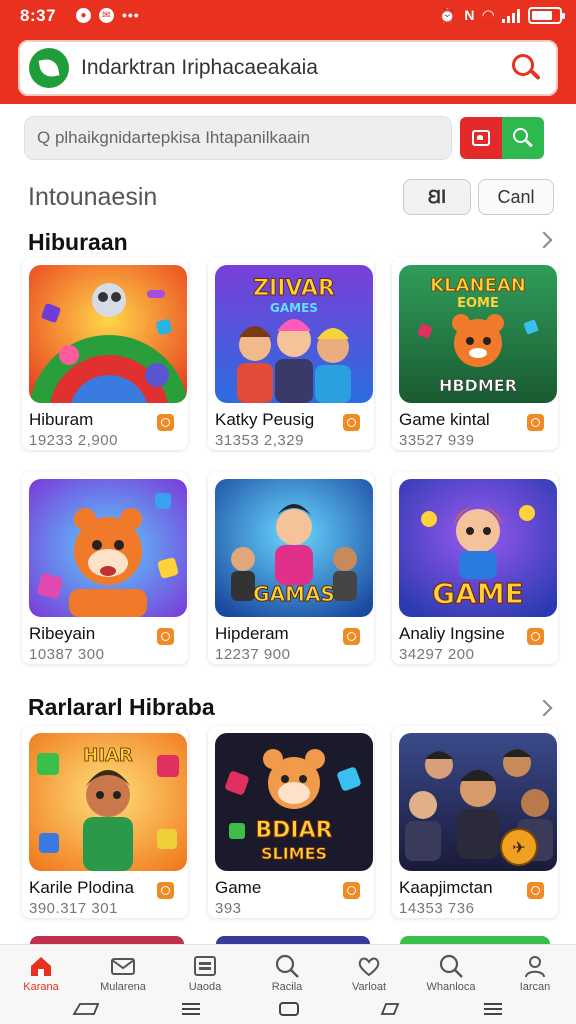 The height and width of the screenshot is (1024, 576). I want to click on mail-icon, so click(123, 966).